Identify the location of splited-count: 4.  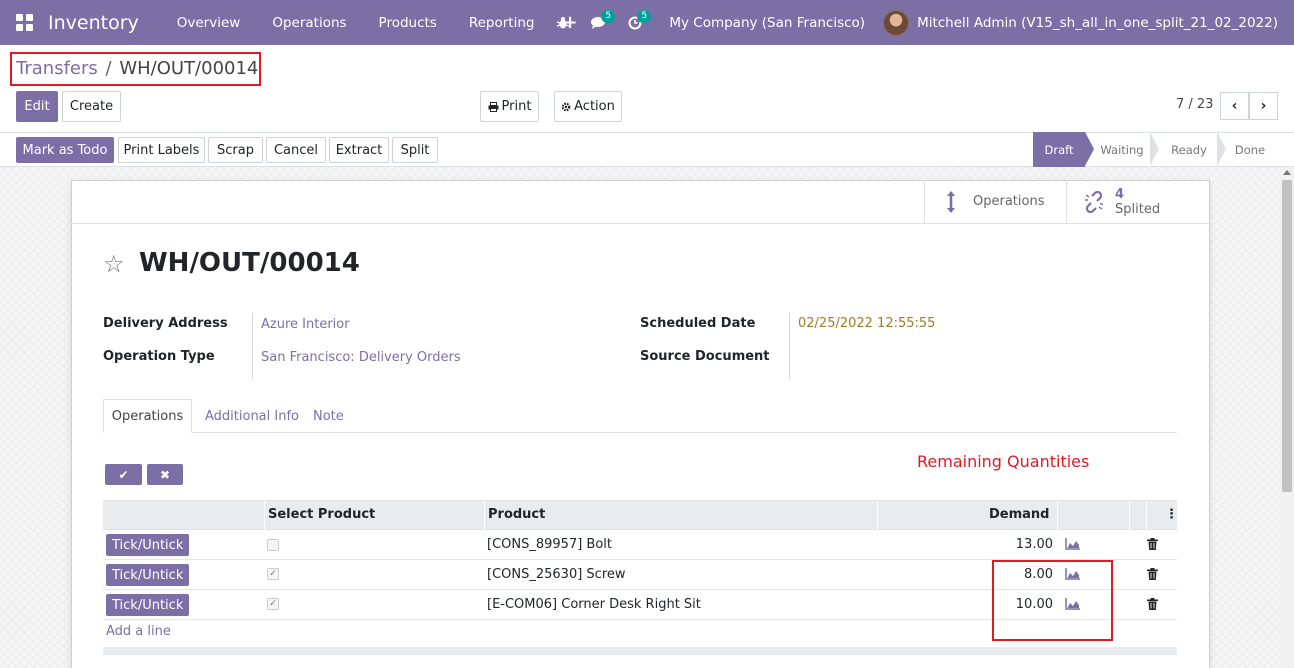
(1120, 194).